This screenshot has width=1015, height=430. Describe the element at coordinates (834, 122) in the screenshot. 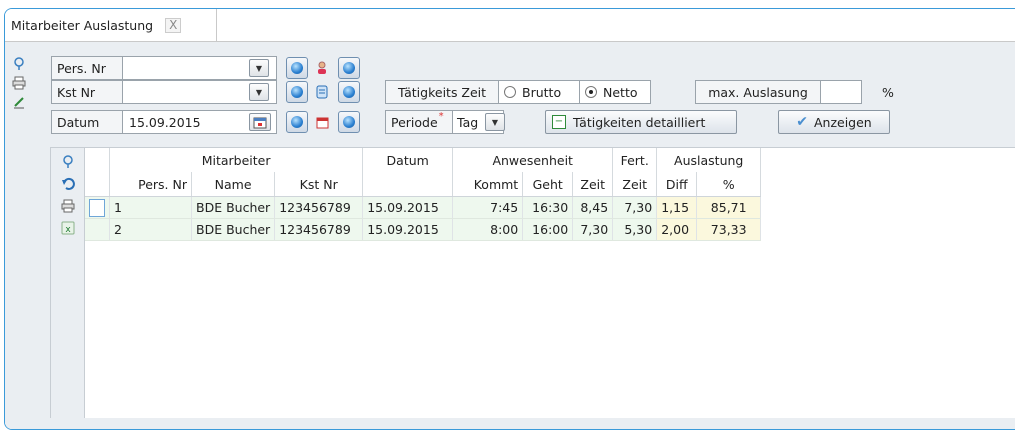

I see `anzeigen-button: ✔ Anzeigen` at that location.